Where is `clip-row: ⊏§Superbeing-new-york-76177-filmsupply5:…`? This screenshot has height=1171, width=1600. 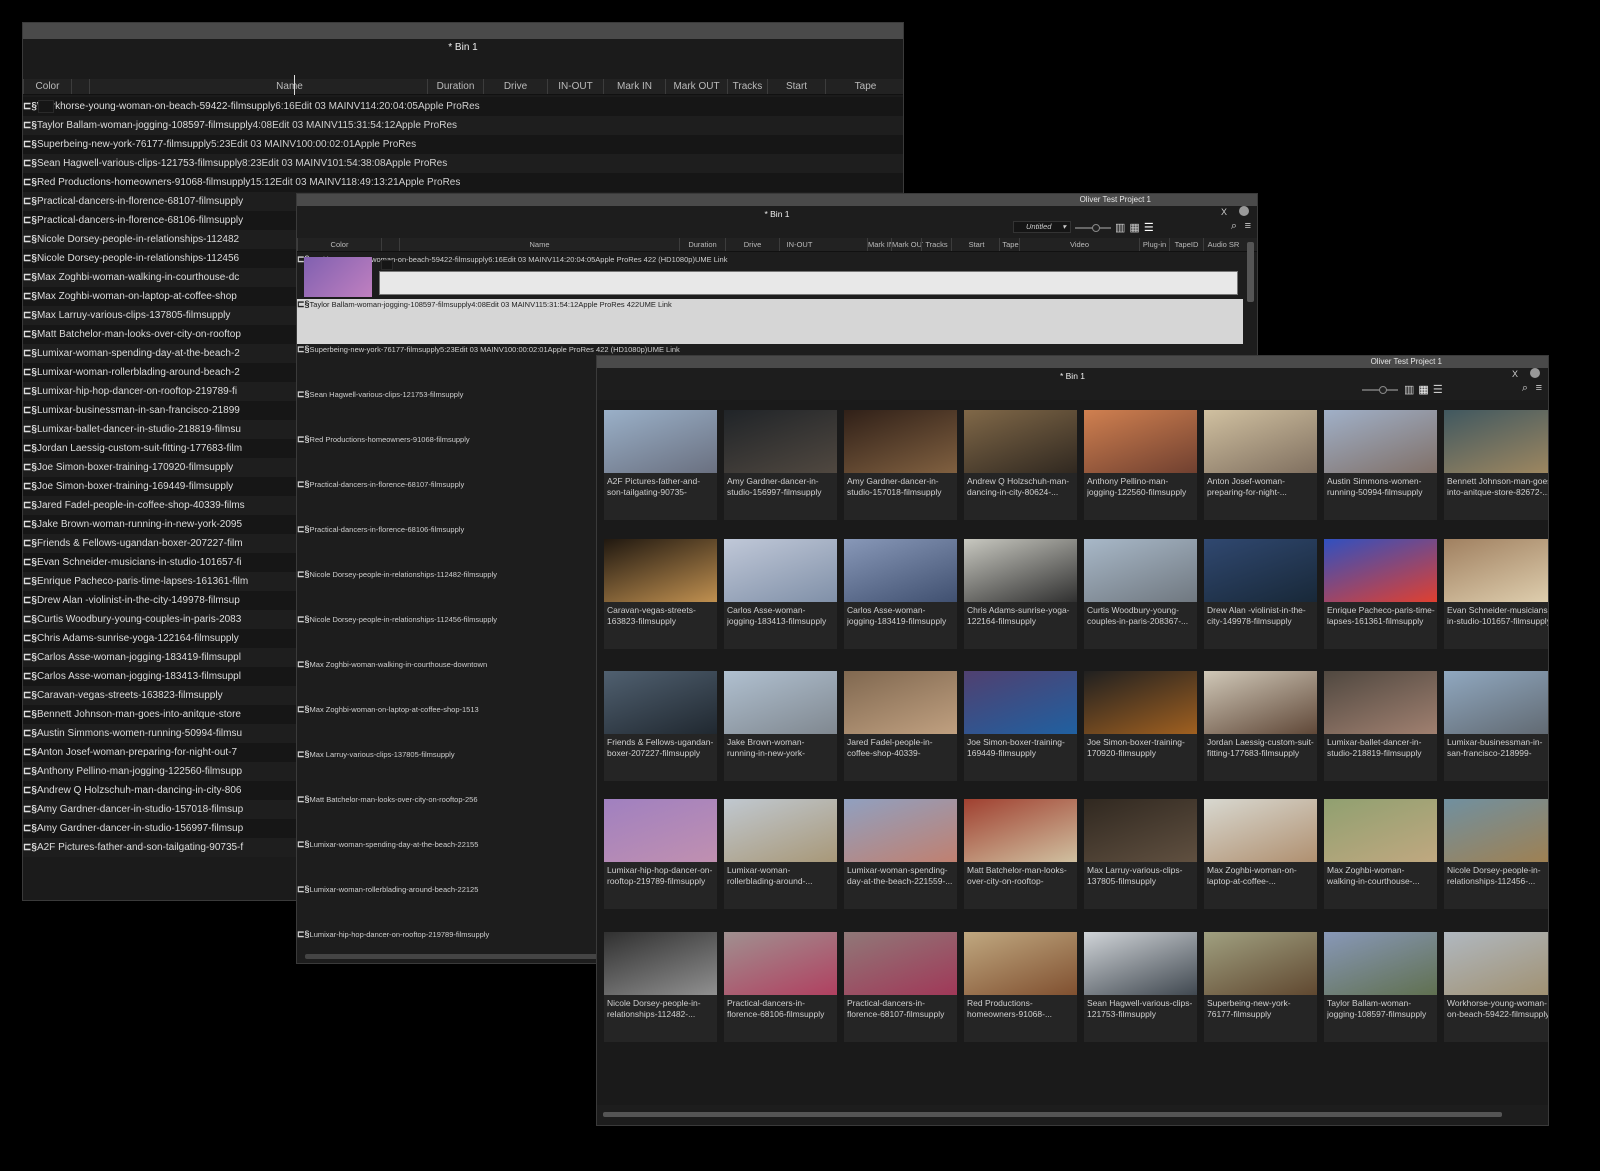
clip-row: ⊏§Superbeing-new-york-76177-filmsupply5:… is located at coordinates (463, 127).